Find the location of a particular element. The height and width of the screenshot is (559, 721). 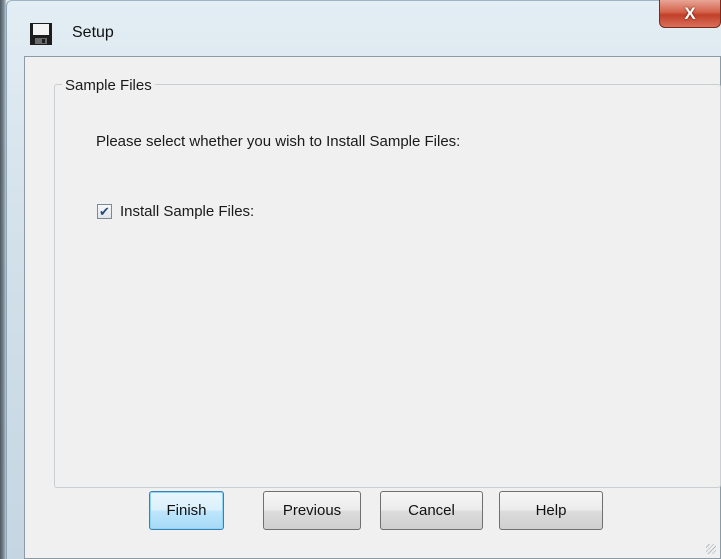

checkbox-label: Install Sample Files: is located at coordinates (187, 211).